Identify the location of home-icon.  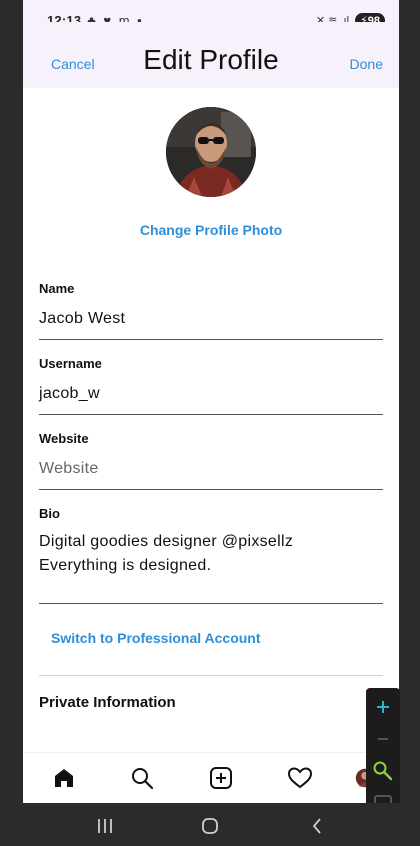
(64, 778).